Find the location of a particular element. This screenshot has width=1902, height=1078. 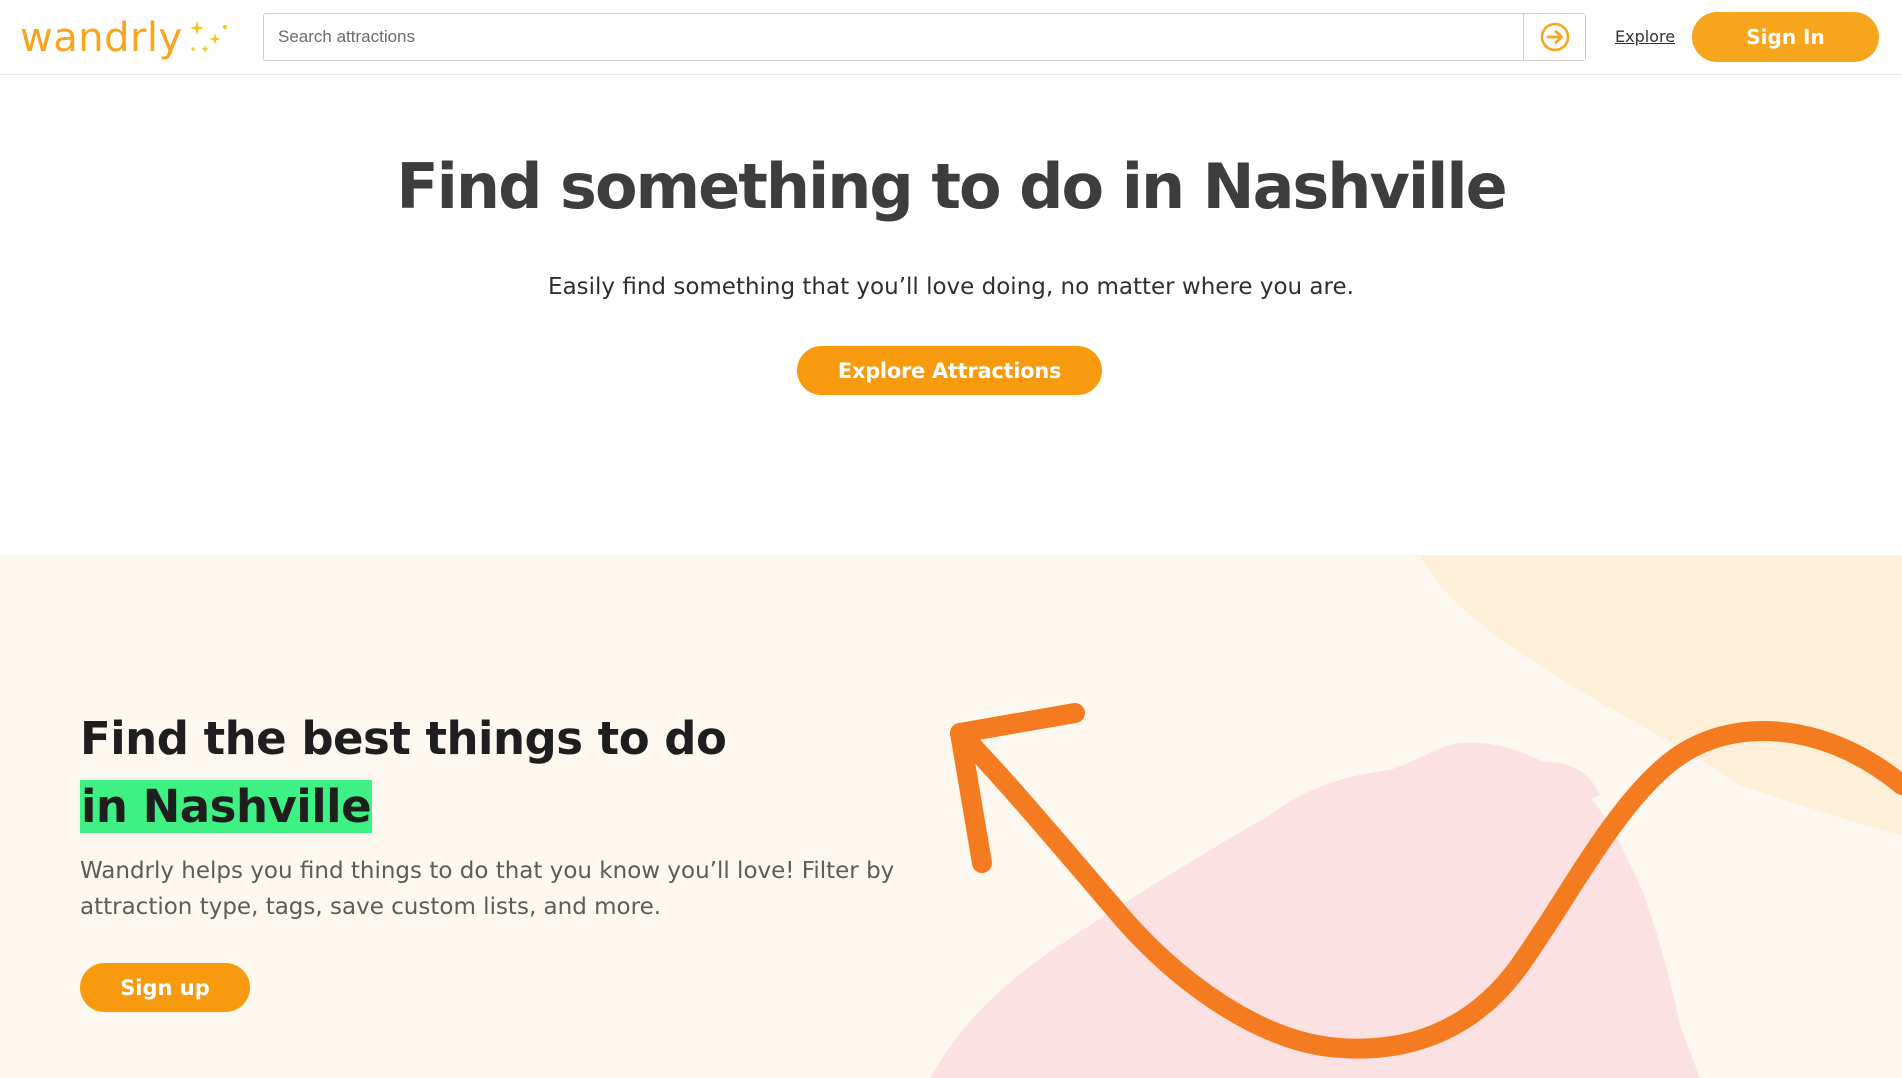

sign-in-button: Sign In is located at coordinates (1785, 37).